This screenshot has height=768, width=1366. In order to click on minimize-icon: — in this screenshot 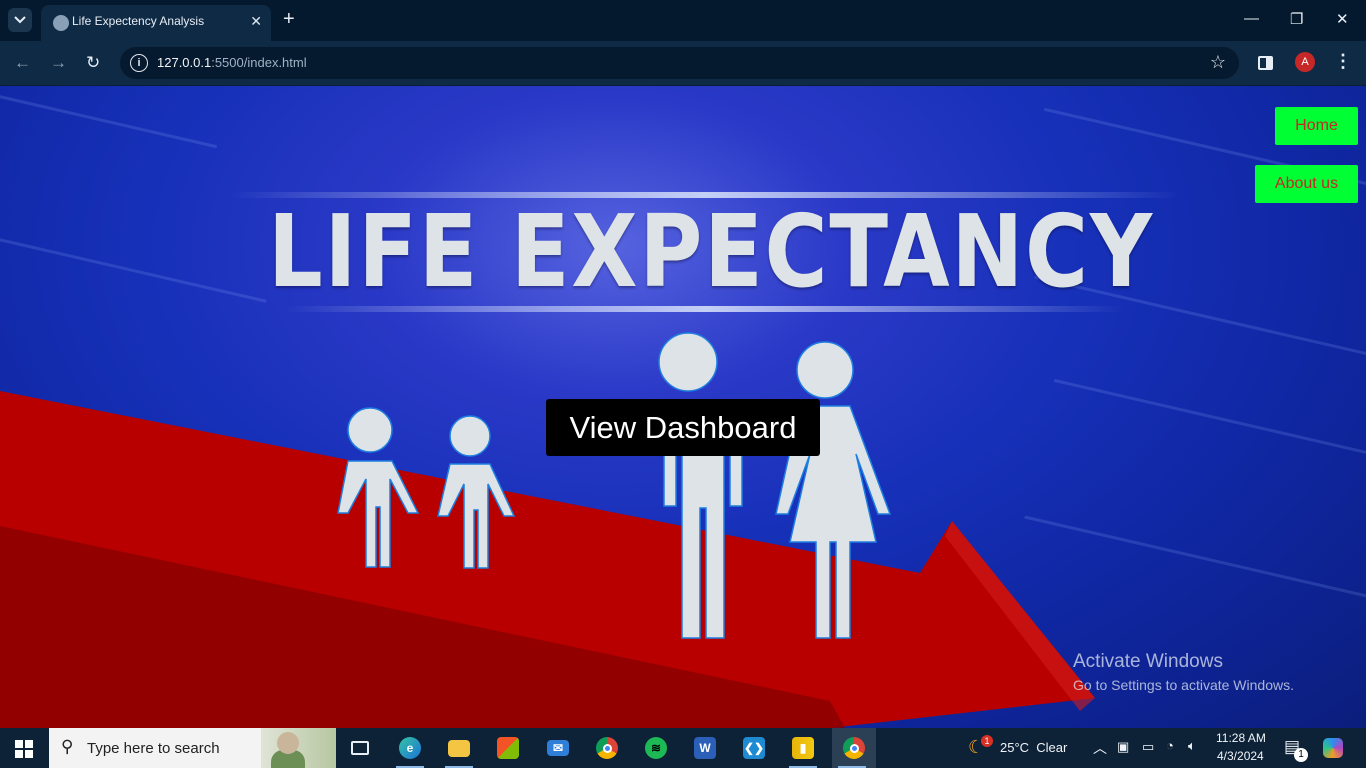, I will do `click(1251, 18)`.